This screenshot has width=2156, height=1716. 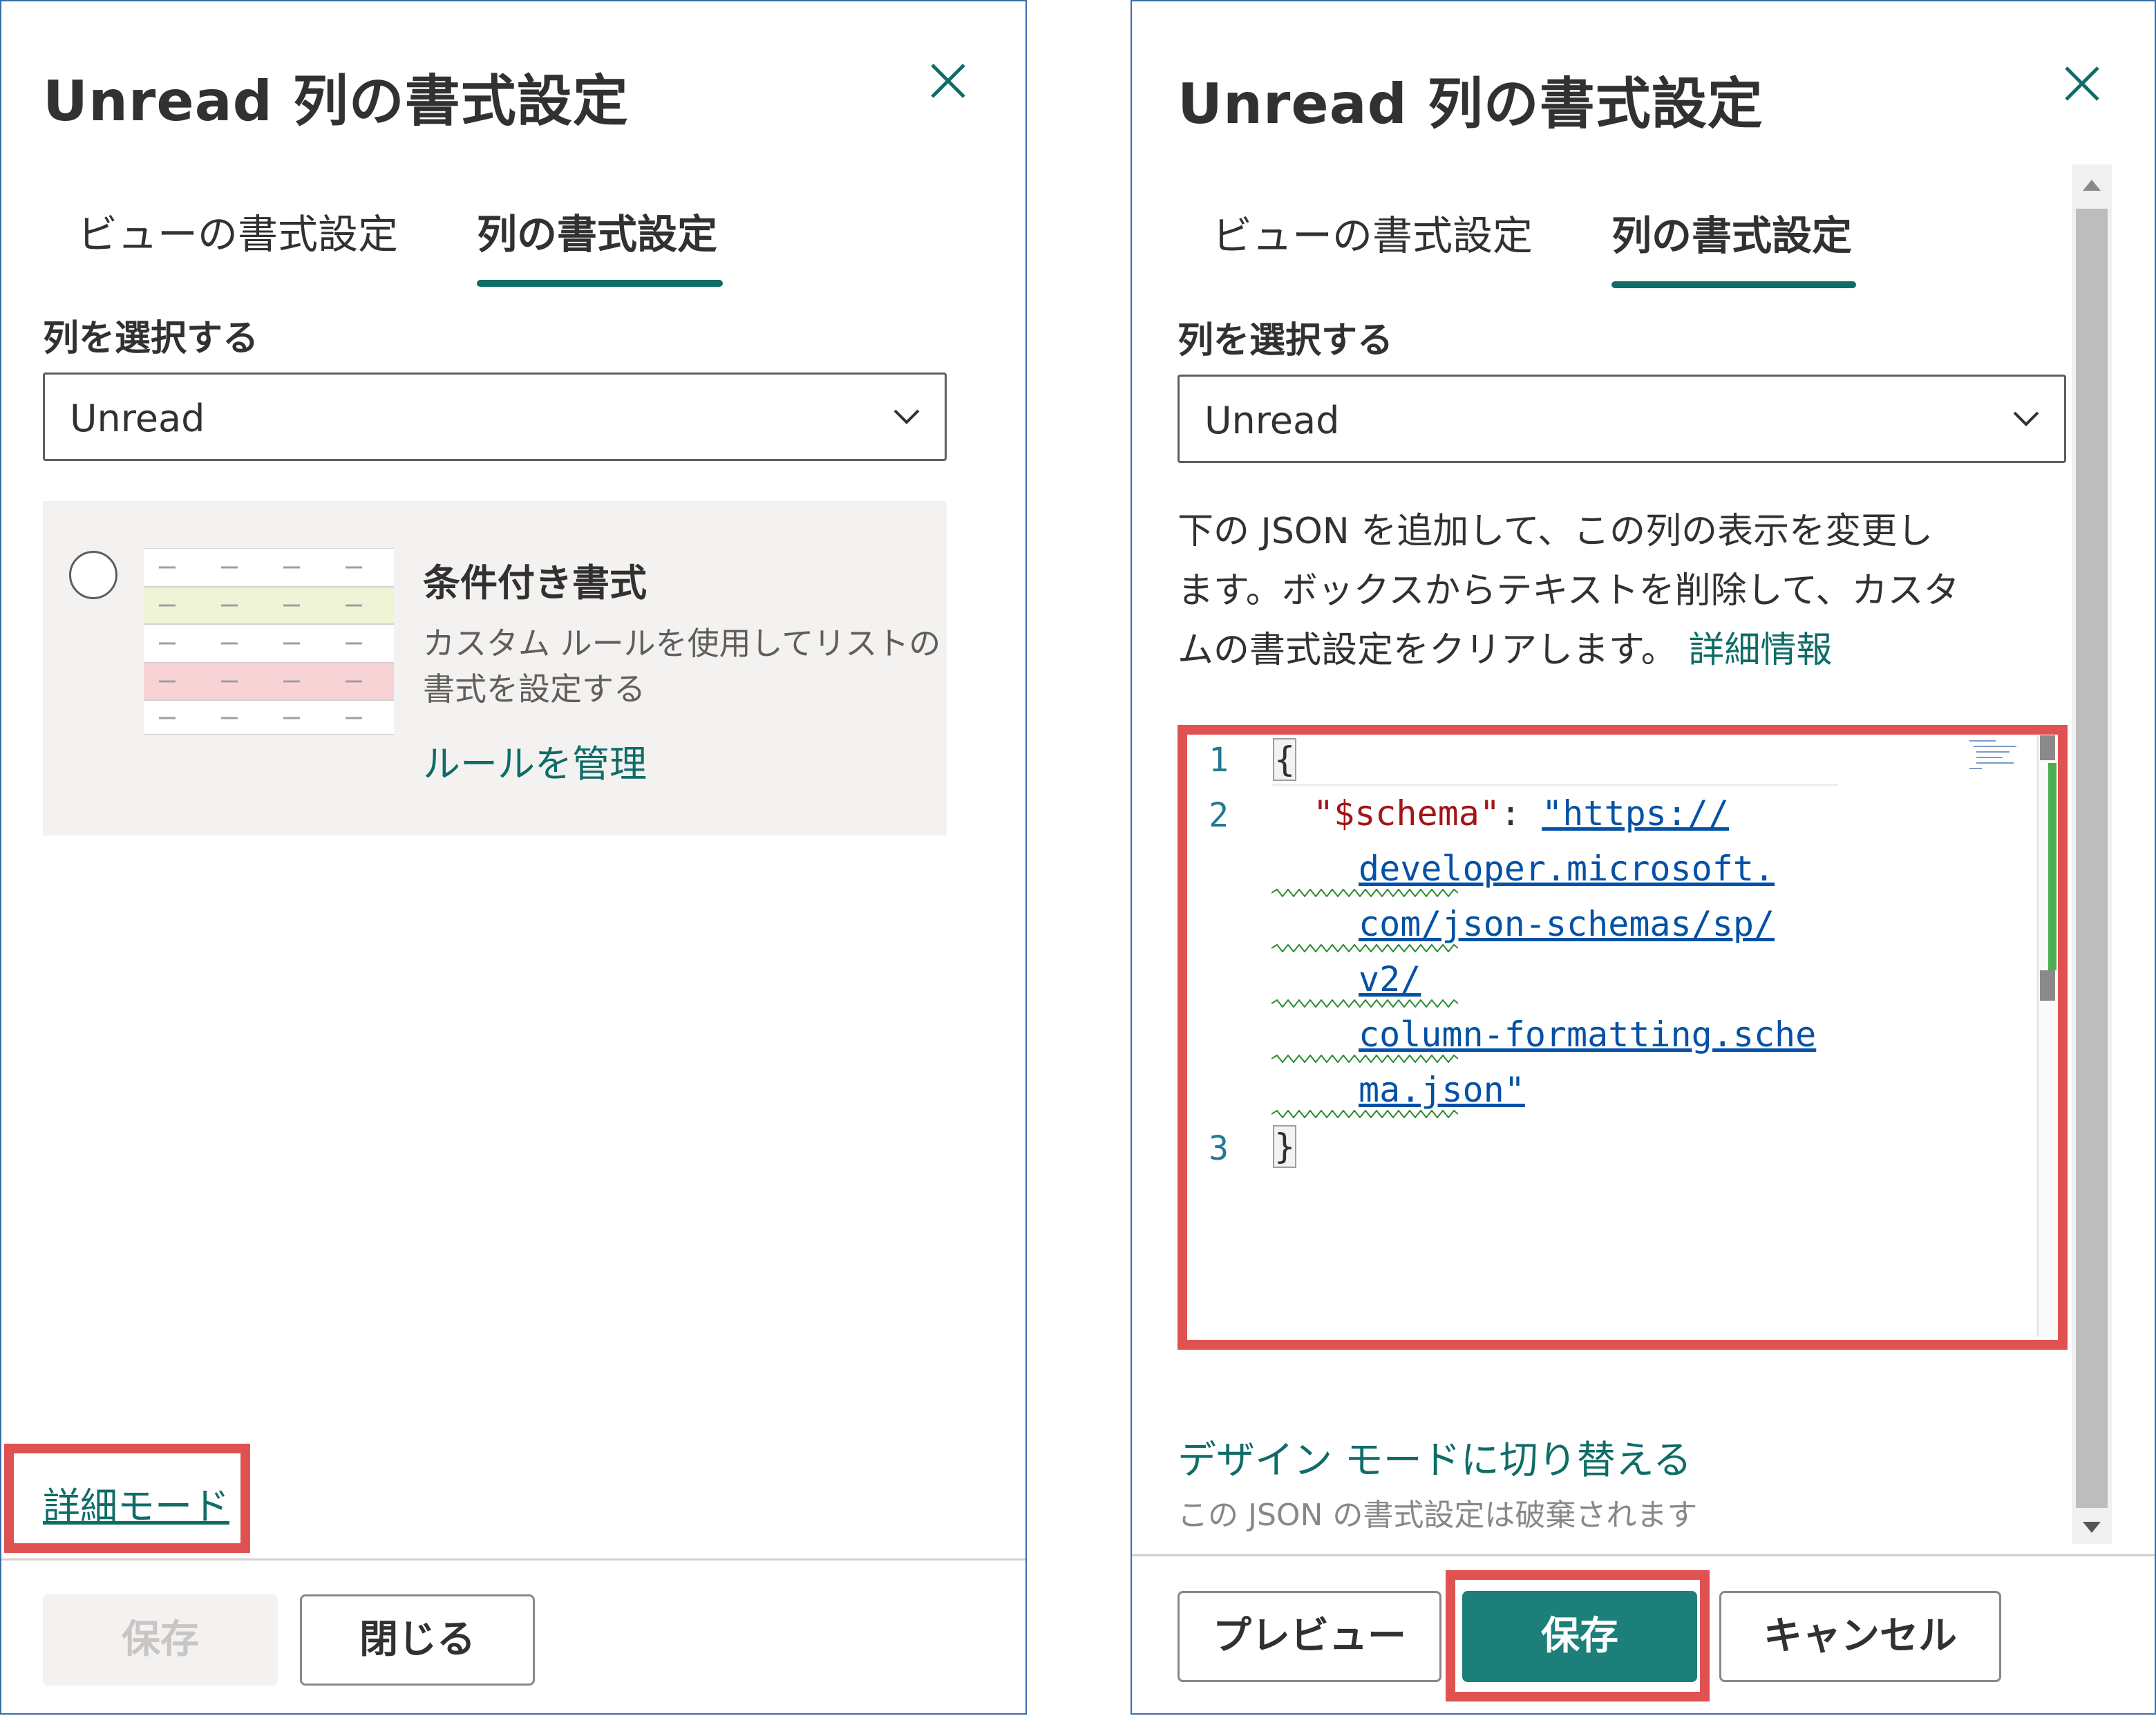 What do you see at coordinates (535, 583) in the screenshot?
I see `option-title: 条件付き書式` at bounding box center [535, 583].